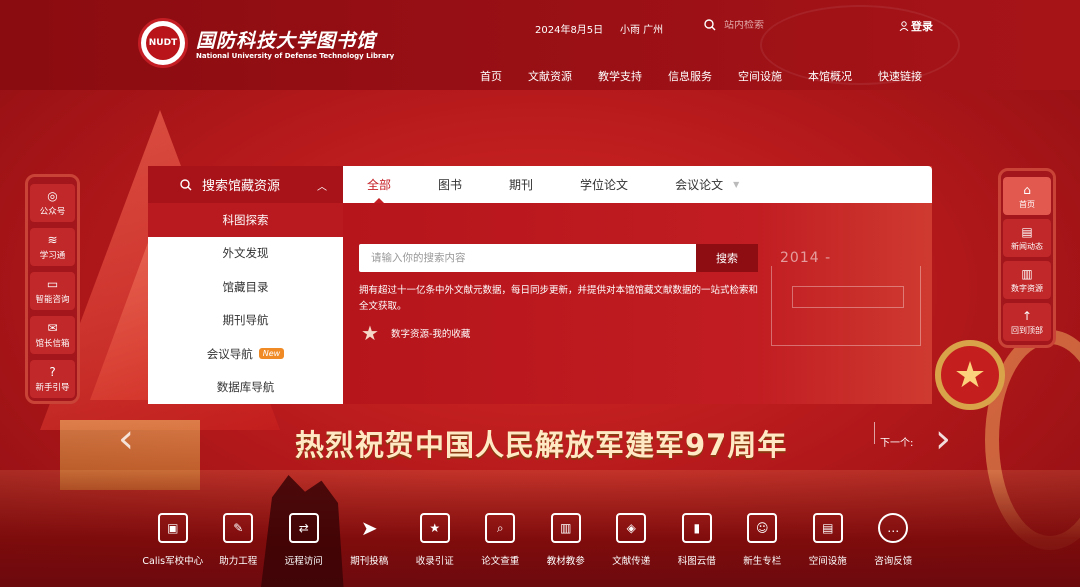 This screenshot has height=587, width=1080. I want to click on quick-feedback: … 咨询反馈, so click(894, 540).